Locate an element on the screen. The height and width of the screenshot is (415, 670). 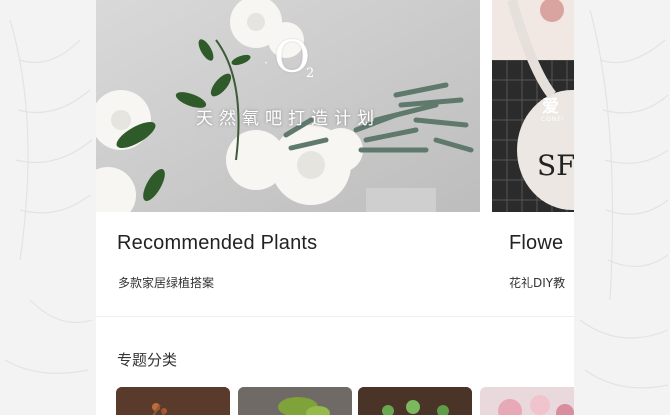
pink-rose-photo-icon is located at coordinates (527, 401).